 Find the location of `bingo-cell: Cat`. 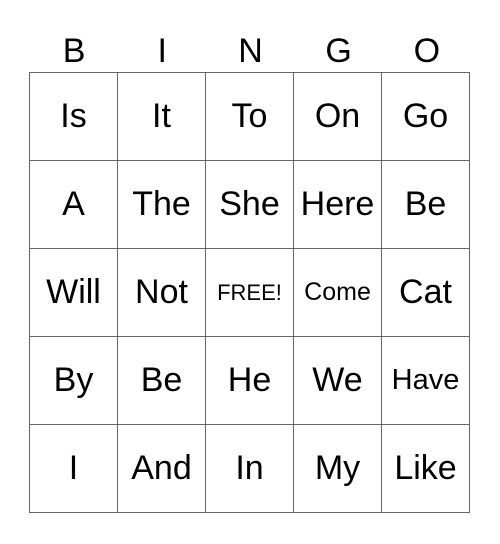

bingo-cell: Cat is located at coordinates (425, 292).